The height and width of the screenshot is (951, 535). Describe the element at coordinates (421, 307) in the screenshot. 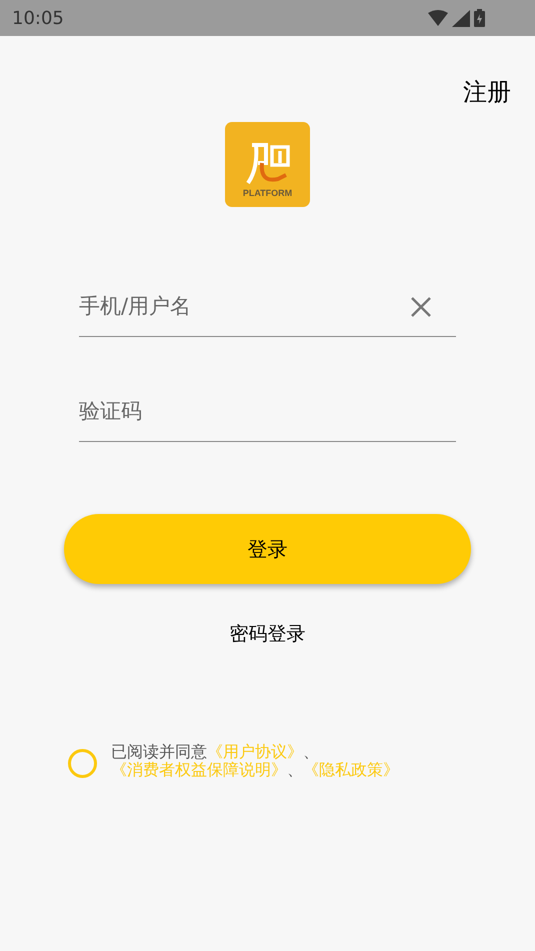

I see `clear-icon` at that location.